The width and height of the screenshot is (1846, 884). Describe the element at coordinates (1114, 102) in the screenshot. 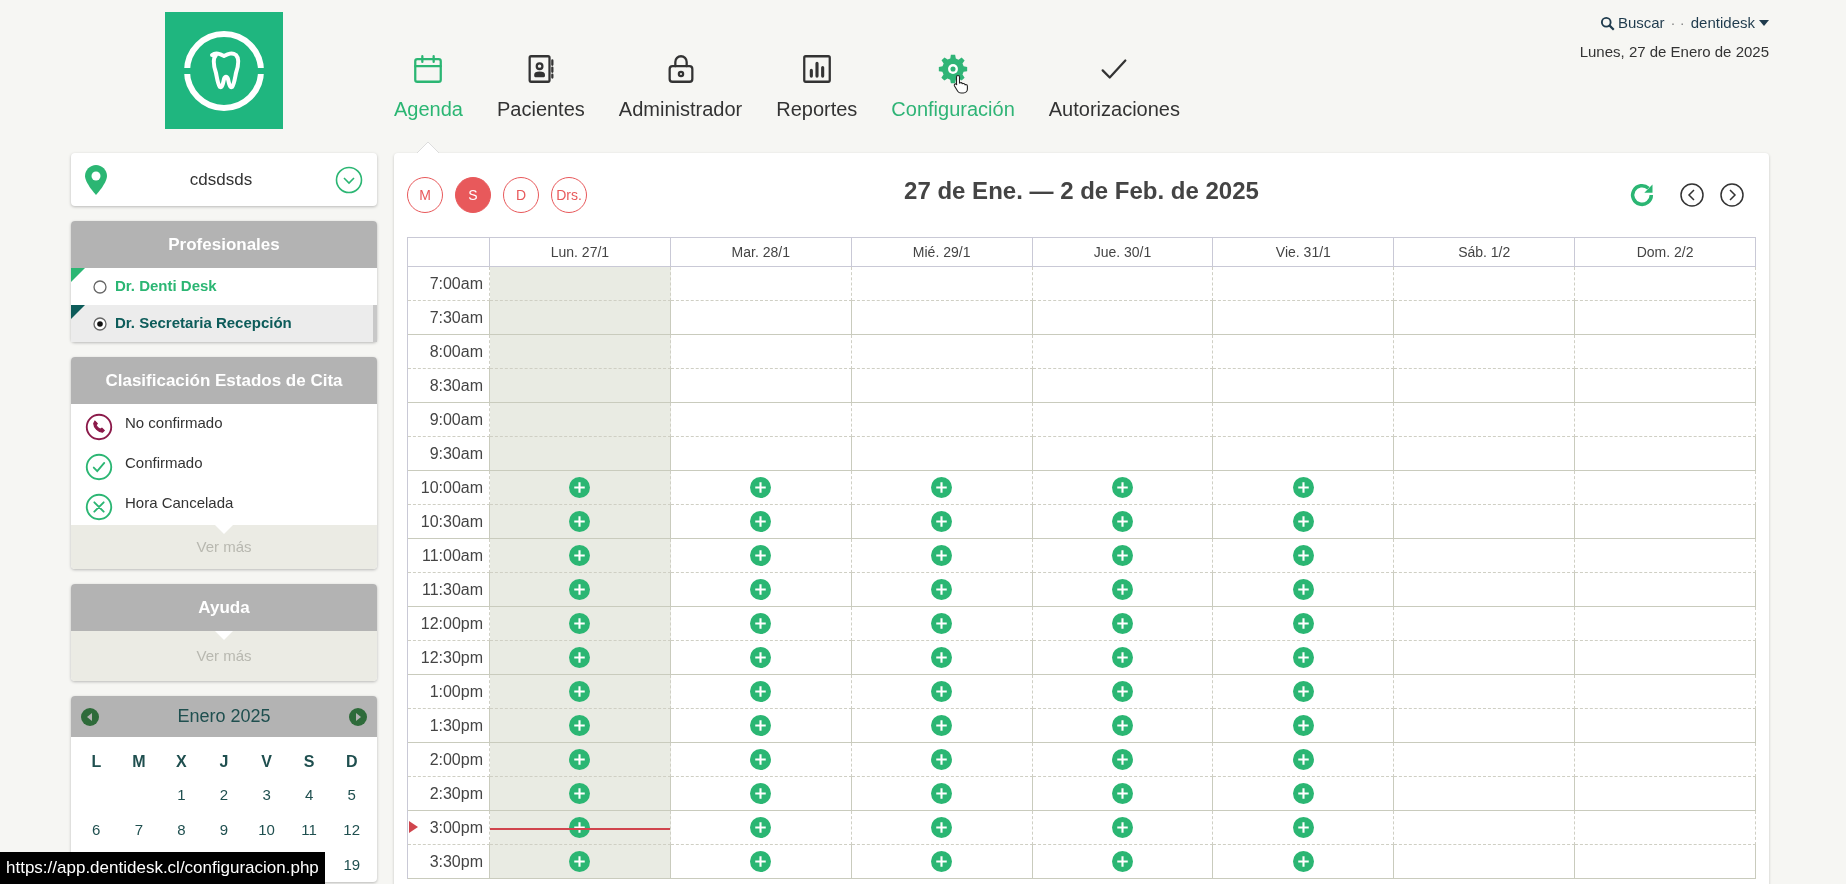

I see `nav-item: Autorizaciones` at that location.